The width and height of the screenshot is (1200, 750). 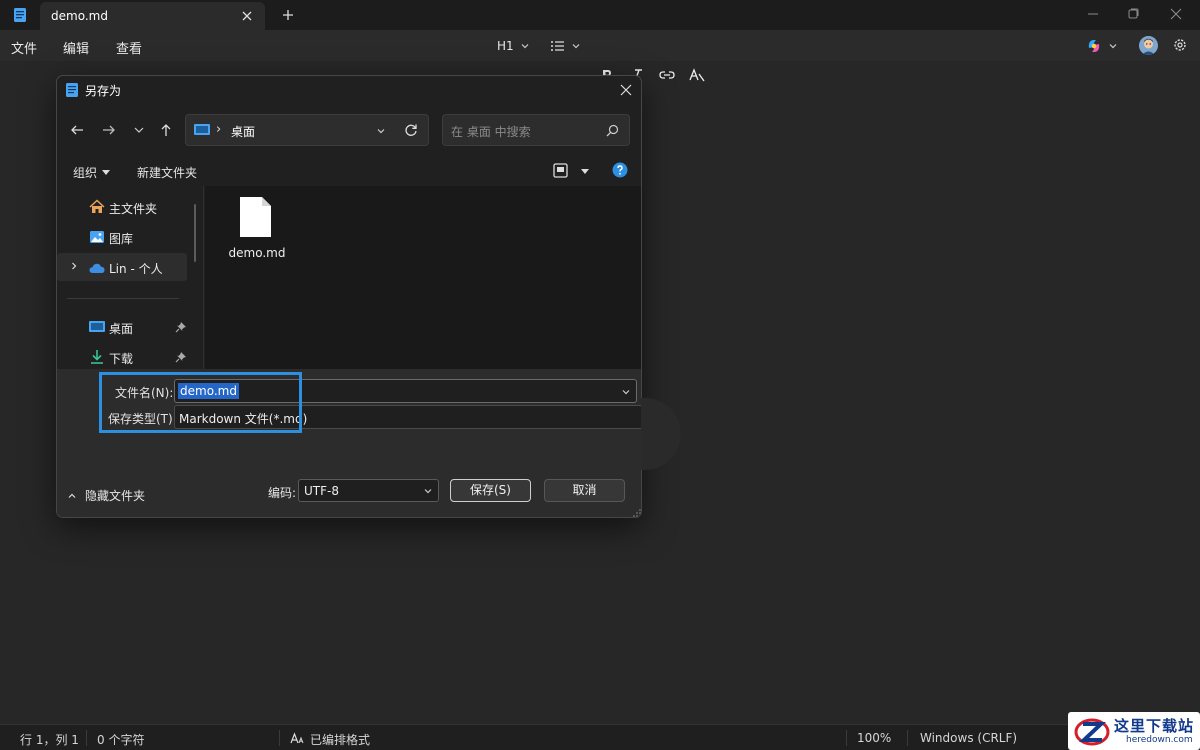 I want to click on zoom-level: 100%, so click(x=874, y=738).